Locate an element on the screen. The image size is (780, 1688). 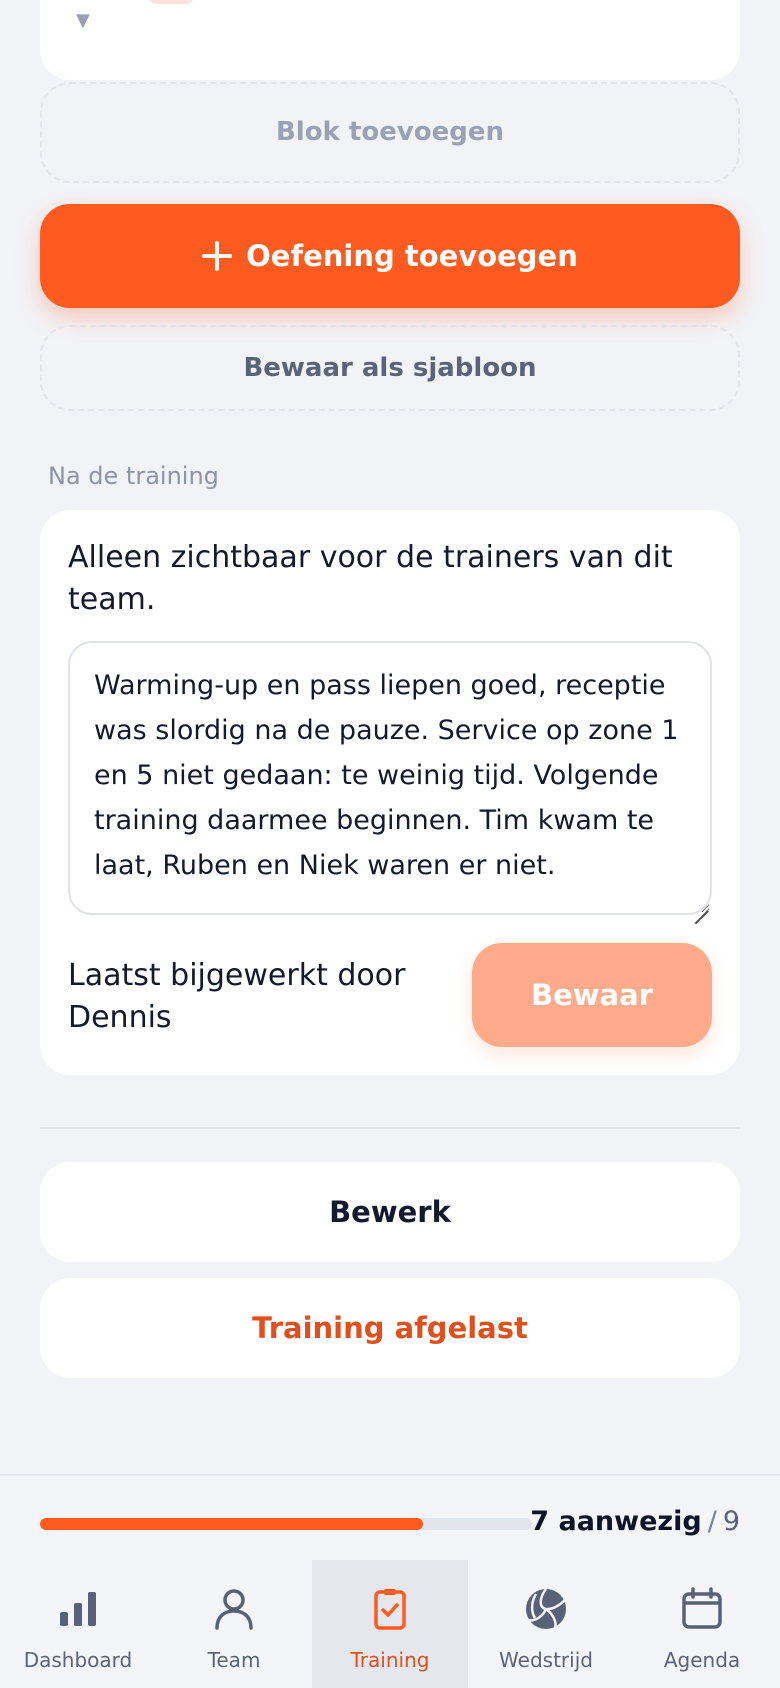
attendance-progress is located at coordinates (286, 1524).